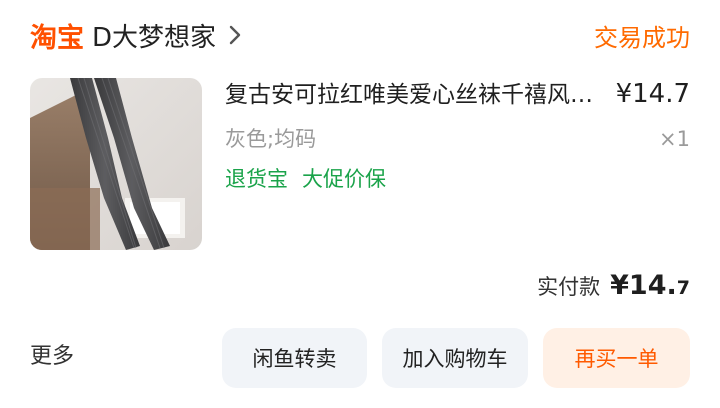 The width and height of the screenshot is (720, 408). I want to click on resell-xianyu-button: 闲鱼转卖, so click(294, 358).